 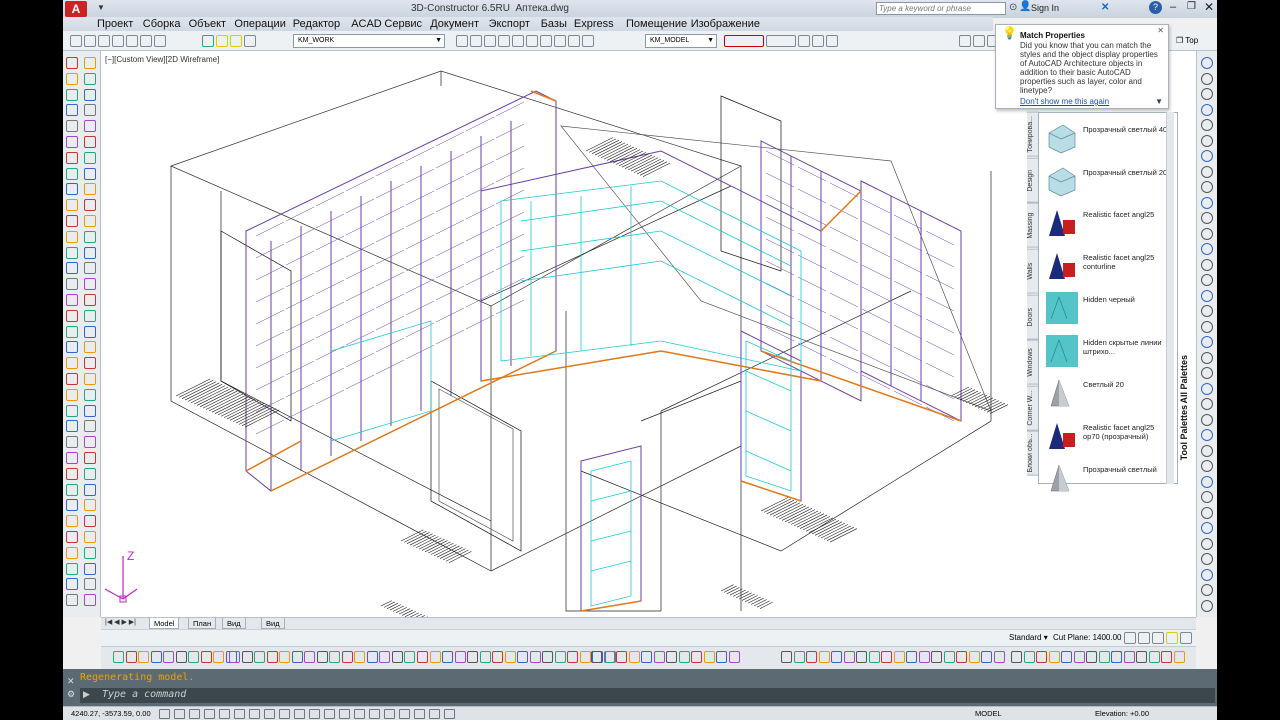 I want to click on annotation-scale-icon, so click(x=1130, y=638).